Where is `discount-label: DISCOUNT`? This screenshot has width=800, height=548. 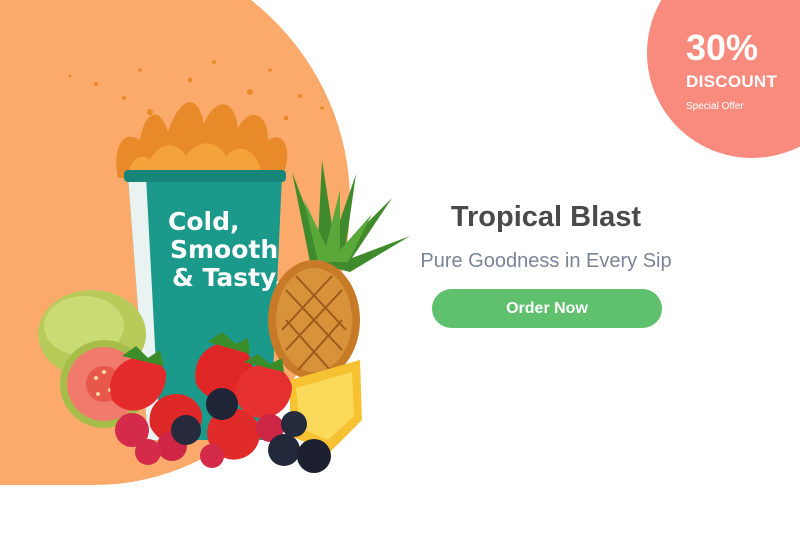 discount-label: DISCOUNT is located at coordinates (732, 81).